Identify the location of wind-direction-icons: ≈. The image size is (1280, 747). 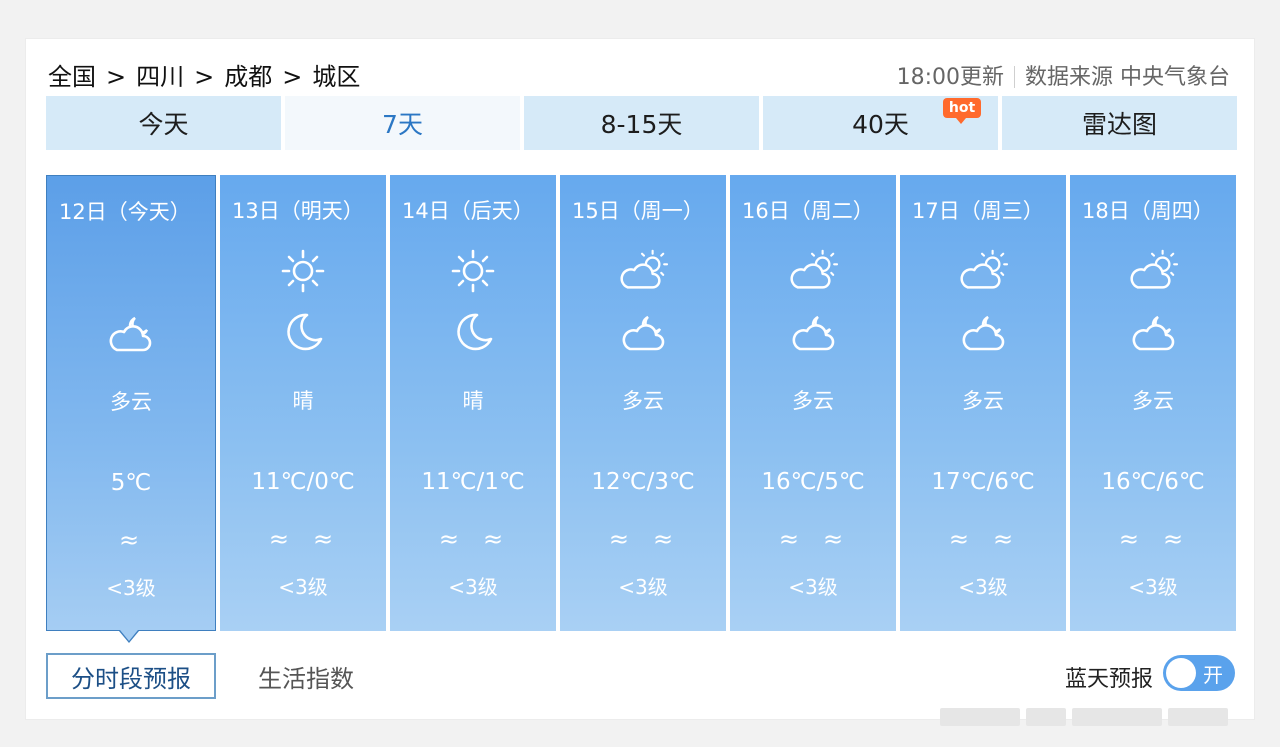
(131, 540).